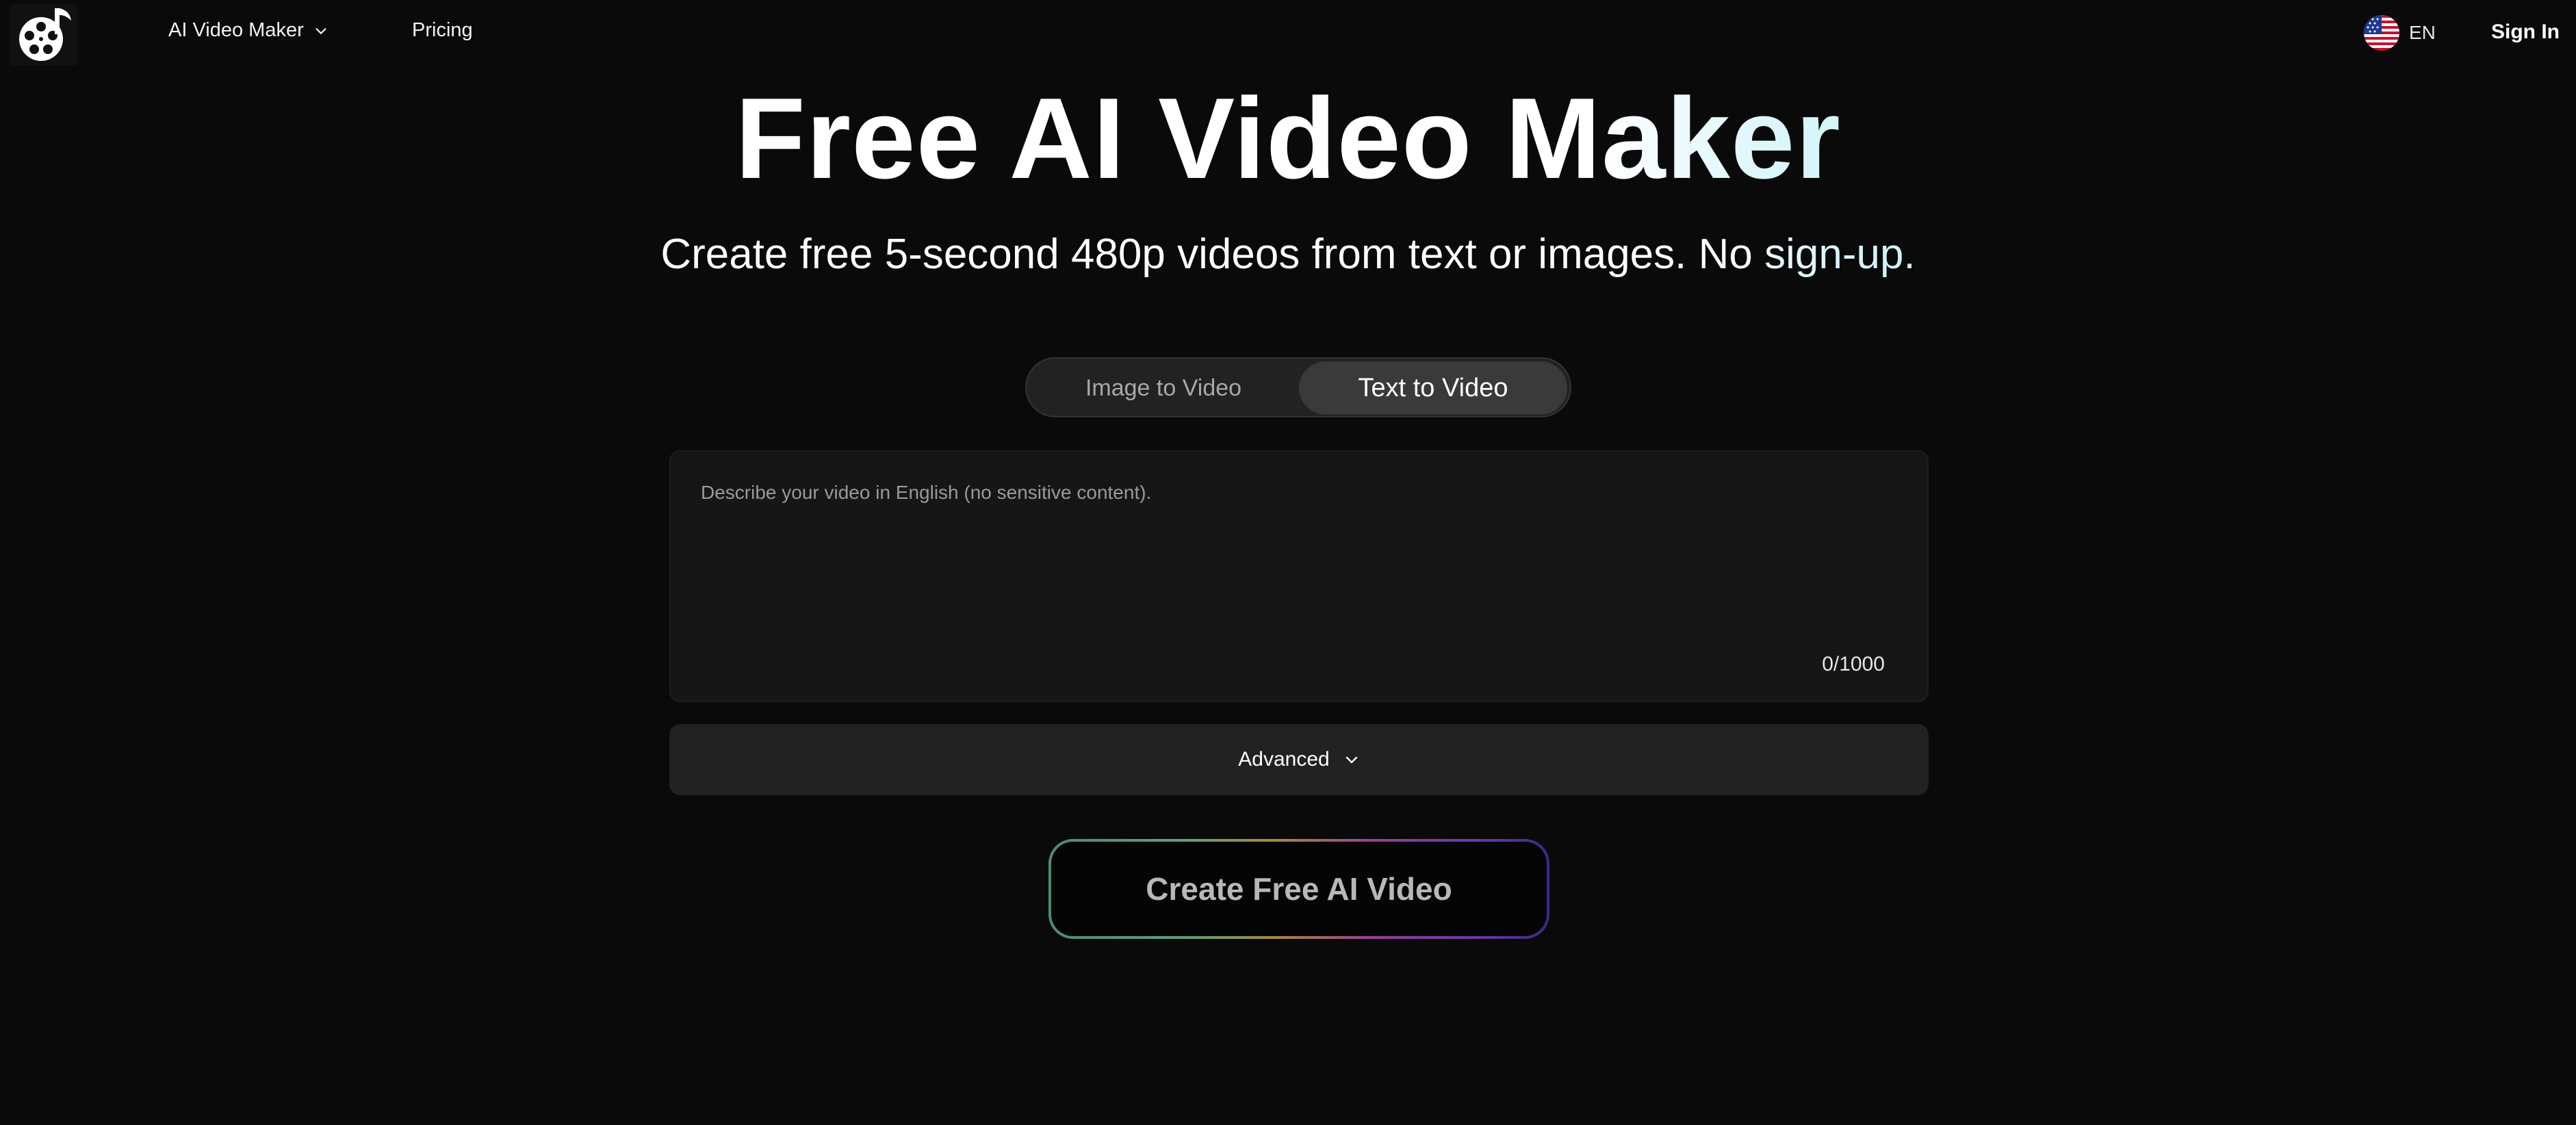  I want to click on advanced-options-toggle: Advanced, so click(1299, 759).